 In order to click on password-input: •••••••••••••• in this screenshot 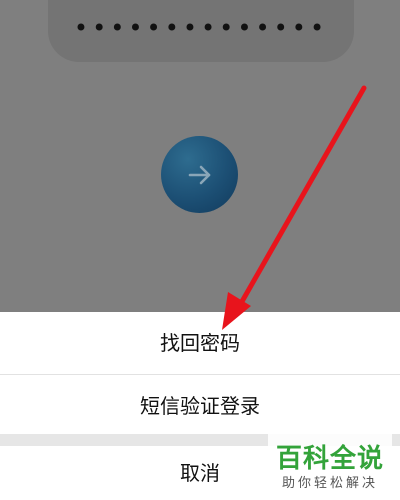, I will do `click(201, 31)`.